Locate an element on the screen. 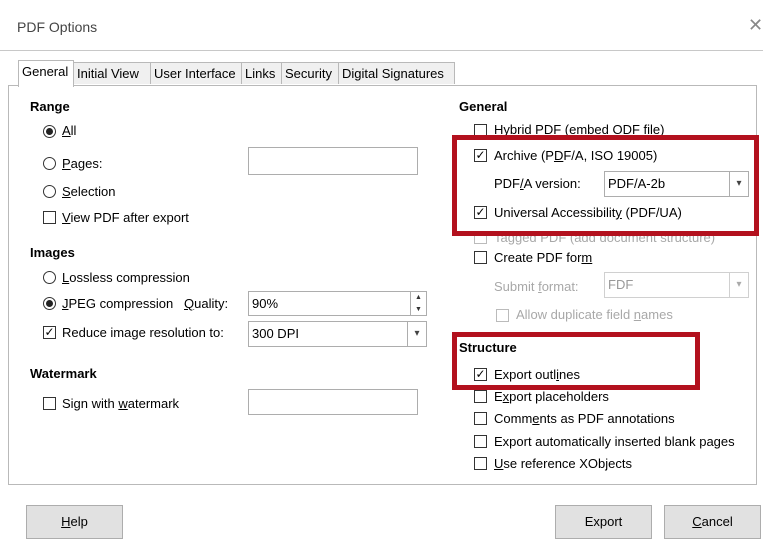 Image resolution: width=763 pixels, height=546 pixels. submit-format-dropdown: FDF ▾ is located at coordinates (676, 285).